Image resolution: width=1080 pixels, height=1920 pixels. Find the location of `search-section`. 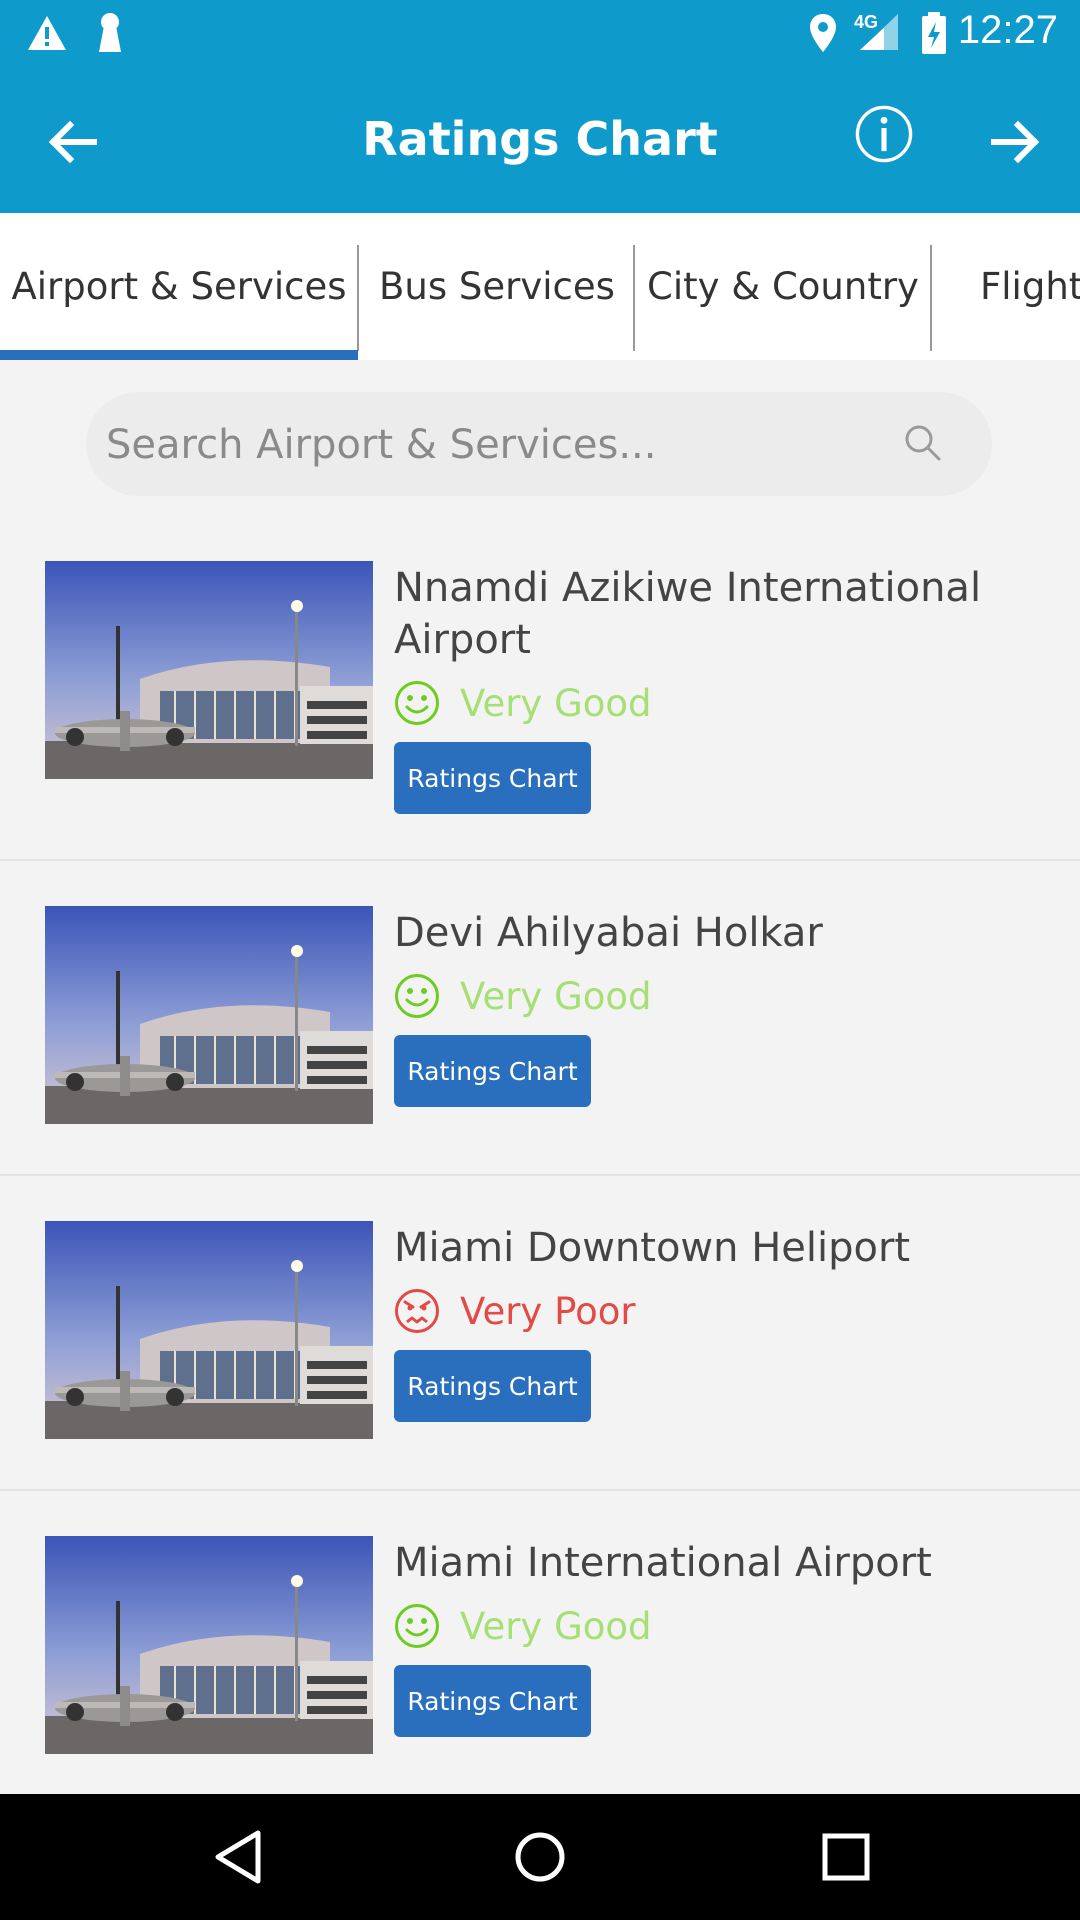

search-section is located at coordinates (540, 437).